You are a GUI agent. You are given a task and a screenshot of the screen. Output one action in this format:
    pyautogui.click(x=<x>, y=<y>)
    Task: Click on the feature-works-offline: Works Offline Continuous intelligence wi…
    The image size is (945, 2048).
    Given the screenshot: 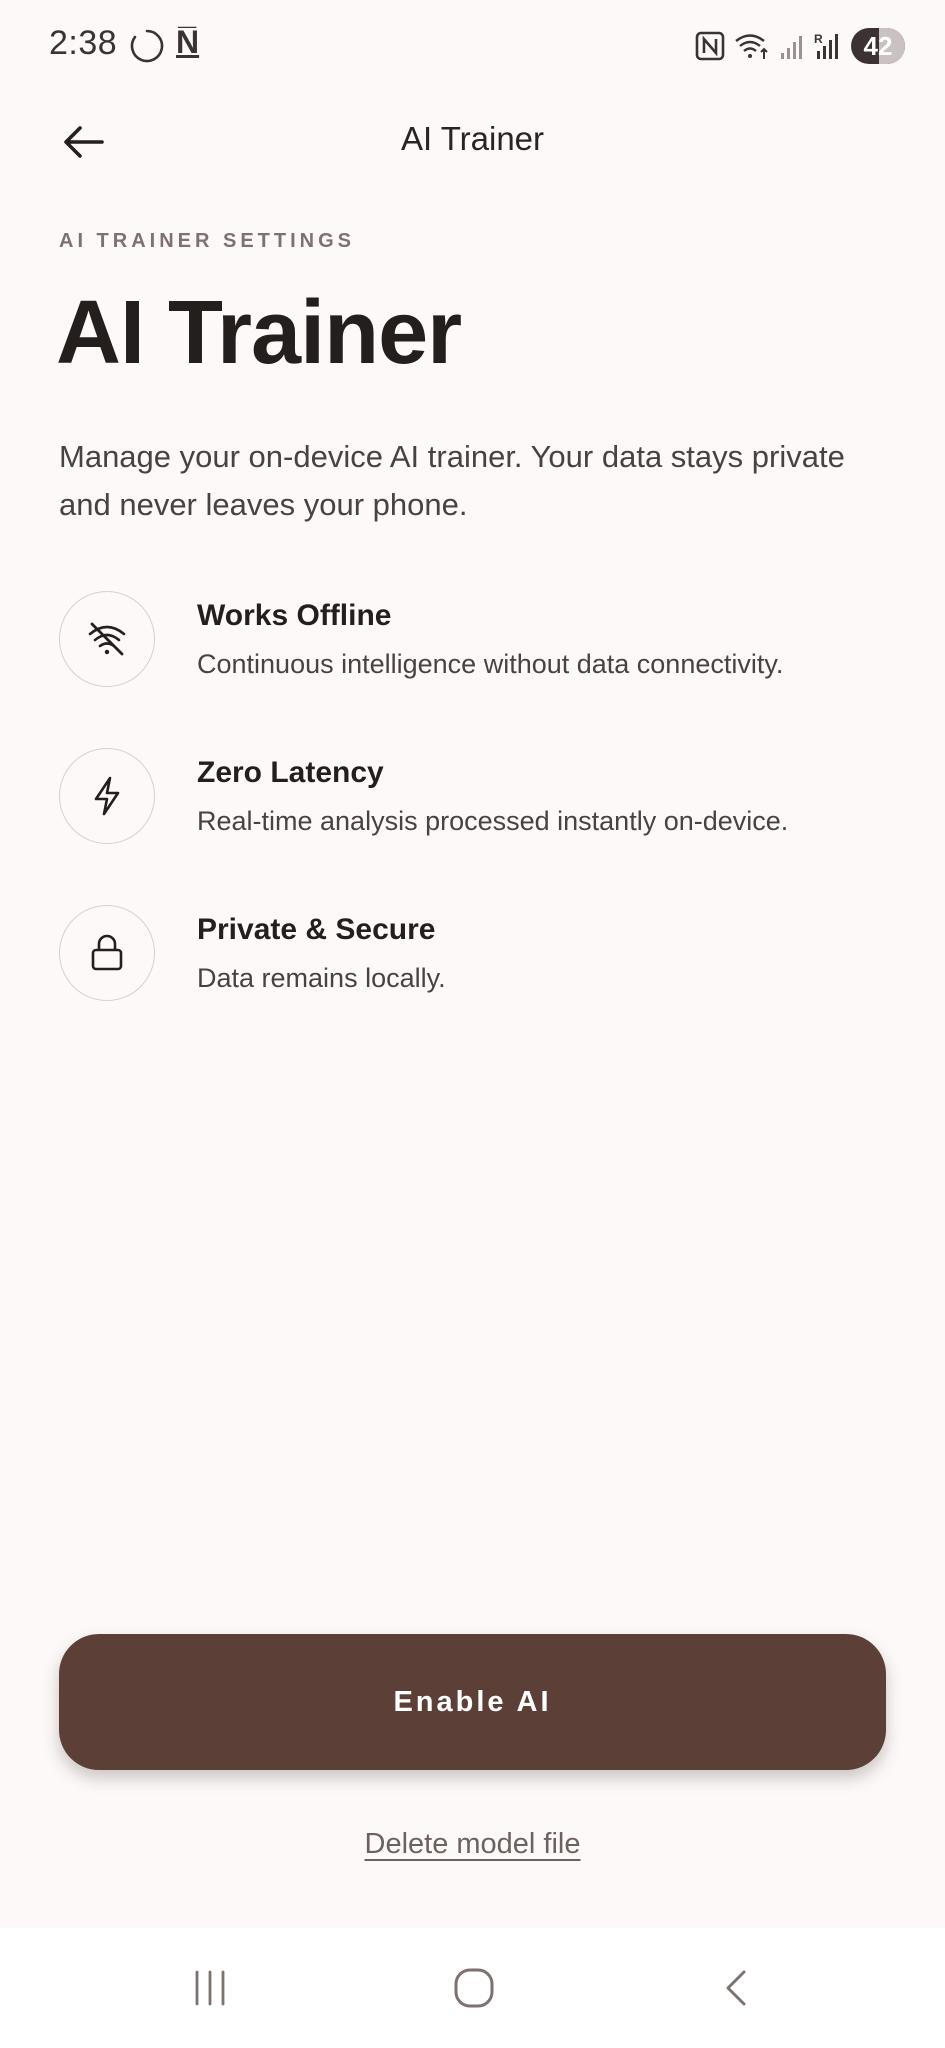 What is the action you would take?
    pyautogui.click(x=479, y=641)
    